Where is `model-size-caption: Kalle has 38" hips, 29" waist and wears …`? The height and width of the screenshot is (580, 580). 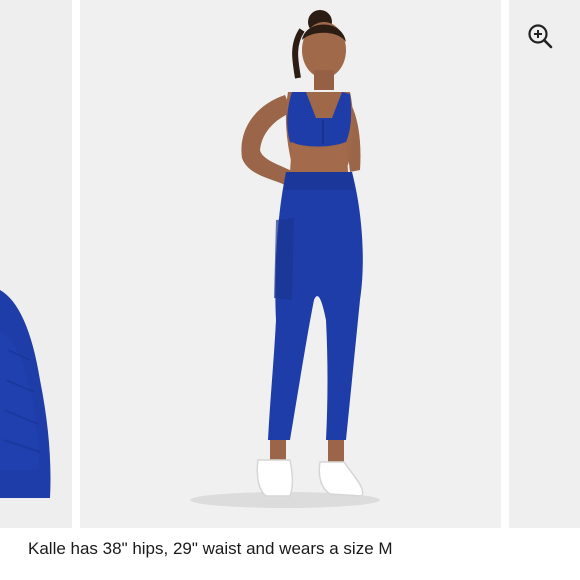 model-size-caption: Kalle has 38" hips, 29" waist and wears … is located at coordinates (210, 548).